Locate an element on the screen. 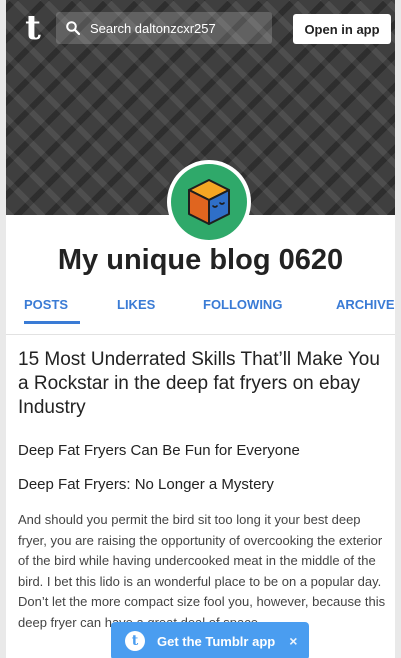  close-icon: × is located at coordinates (293, 641).